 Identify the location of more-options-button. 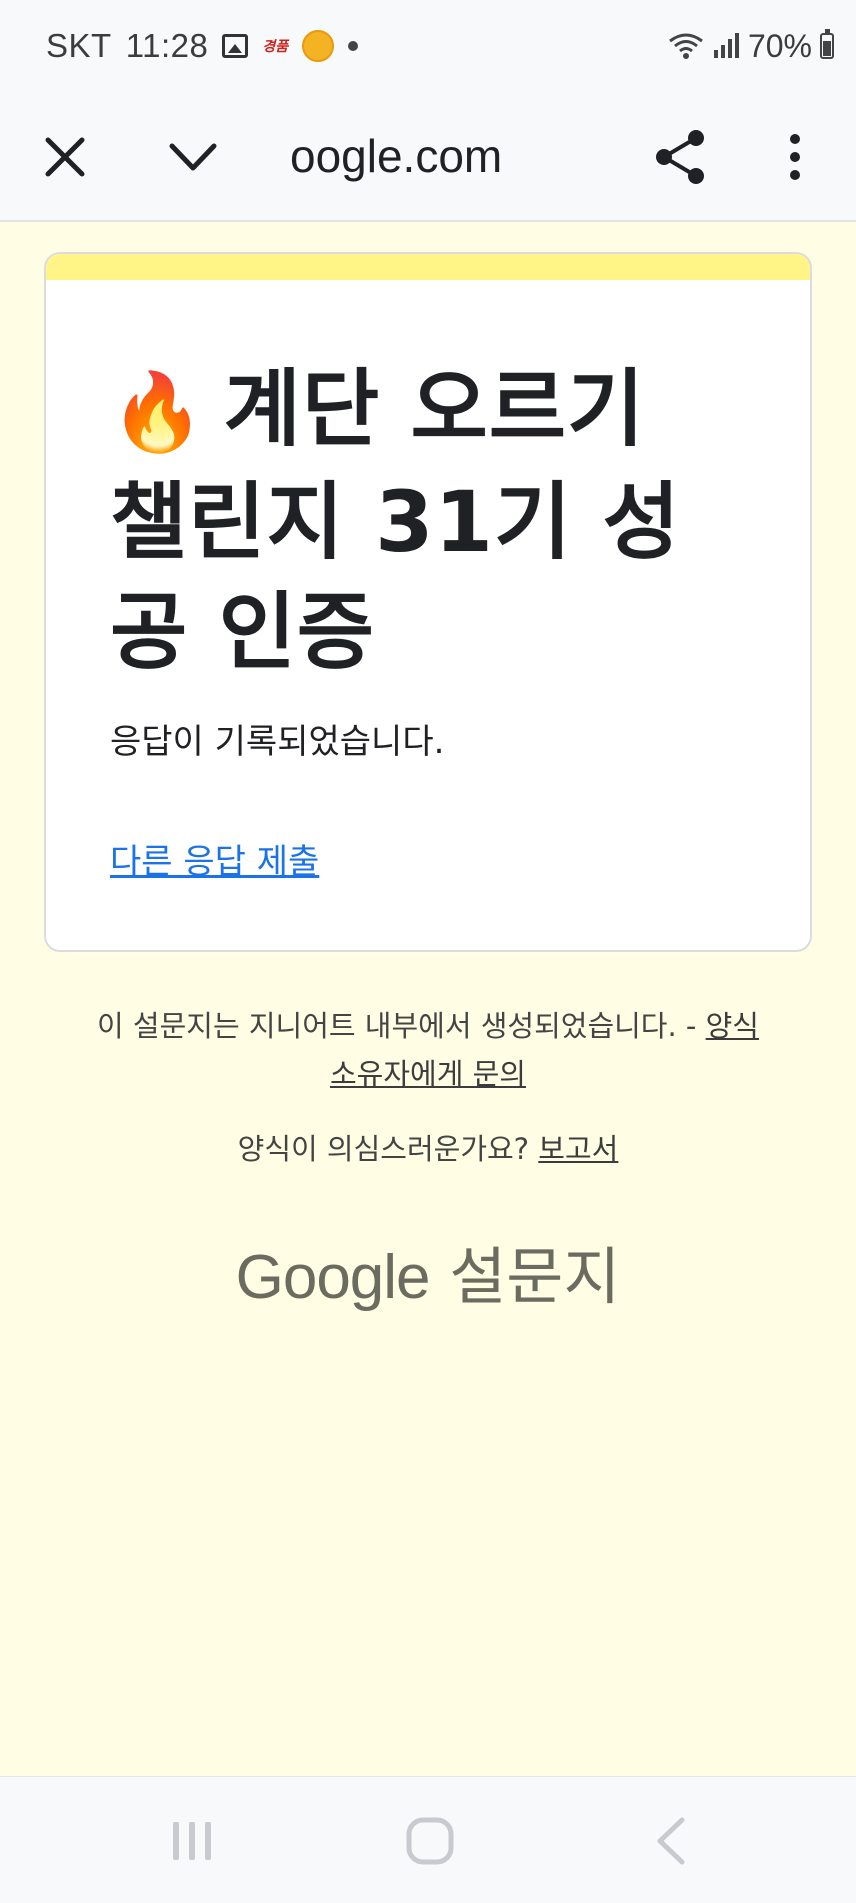
(795, 157).